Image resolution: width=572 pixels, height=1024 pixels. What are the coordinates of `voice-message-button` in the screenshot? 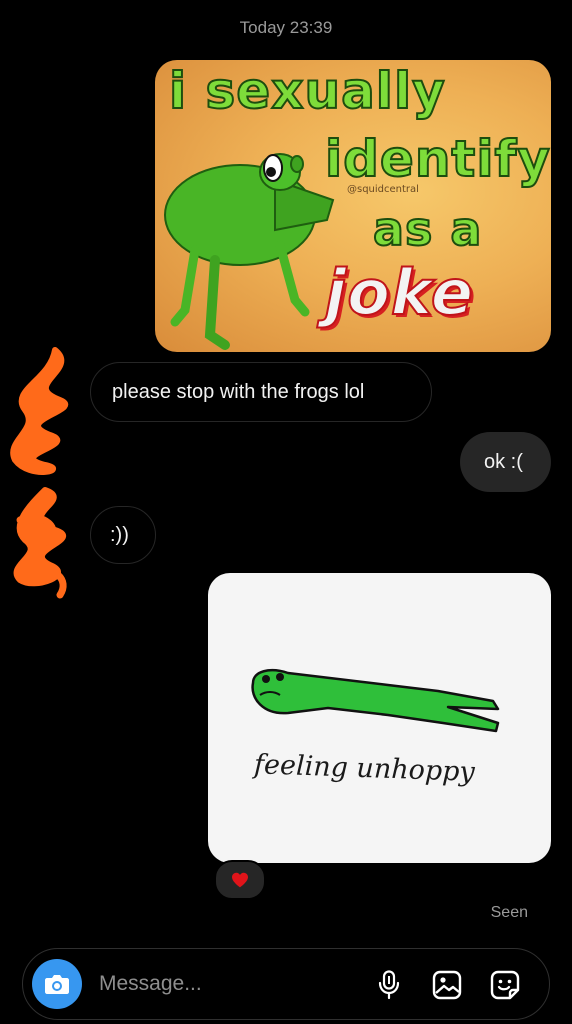 It's located at (389, 985).